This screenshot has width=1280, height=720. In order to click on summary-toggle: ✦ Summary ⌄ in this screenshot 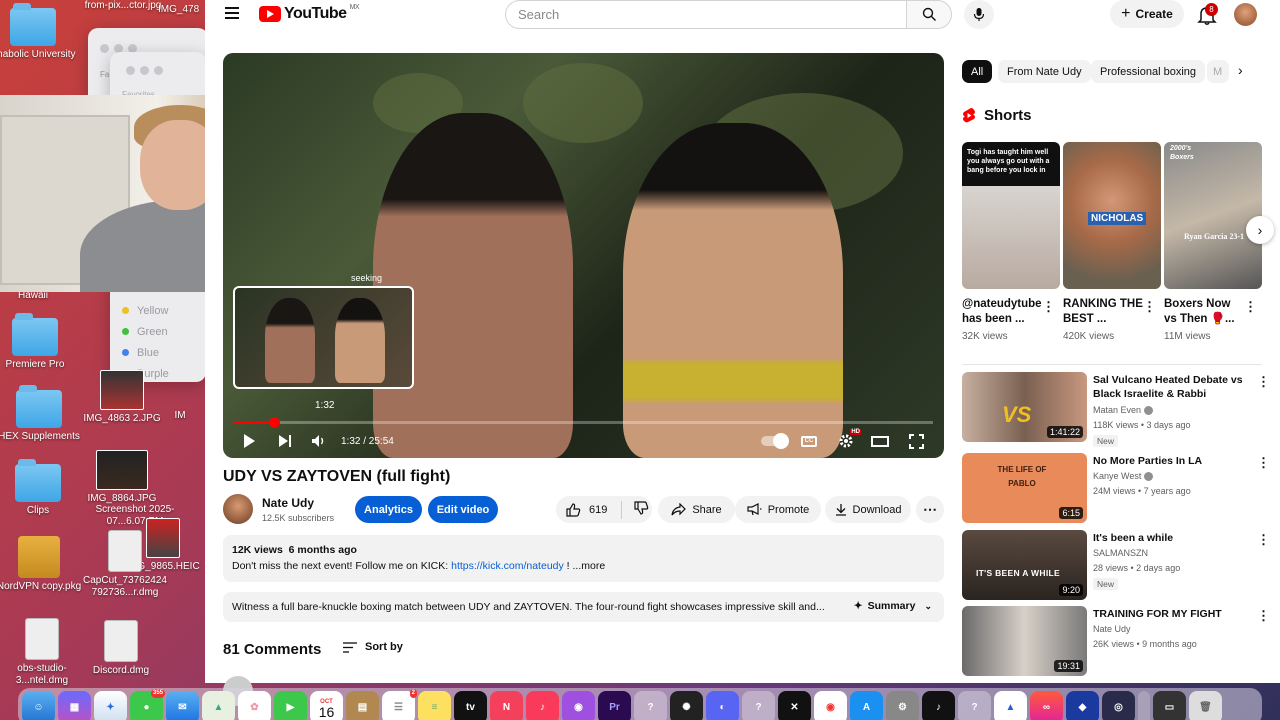, I will do `click(893, 606)`.